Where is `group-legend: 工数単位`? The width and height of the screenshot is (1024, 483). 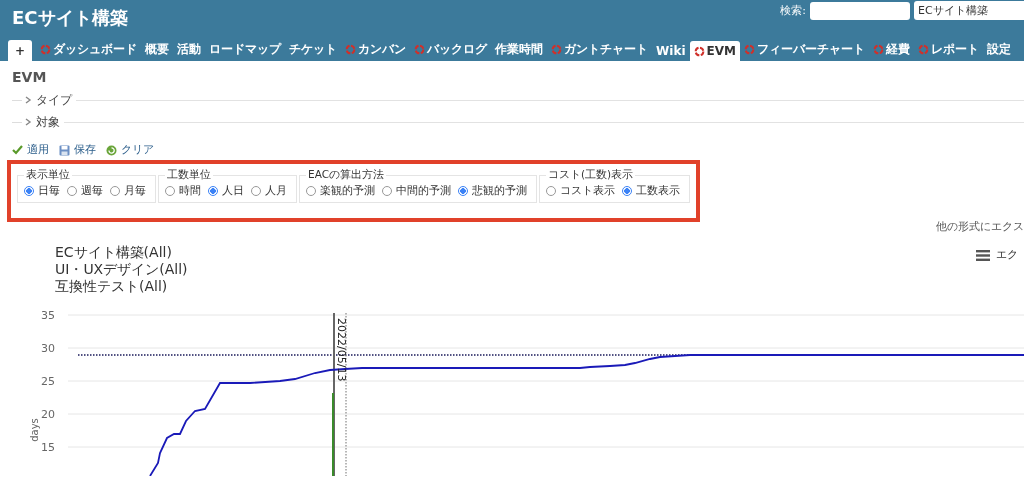 group-legend: 工数単位 is located at coordinates (189, 175).